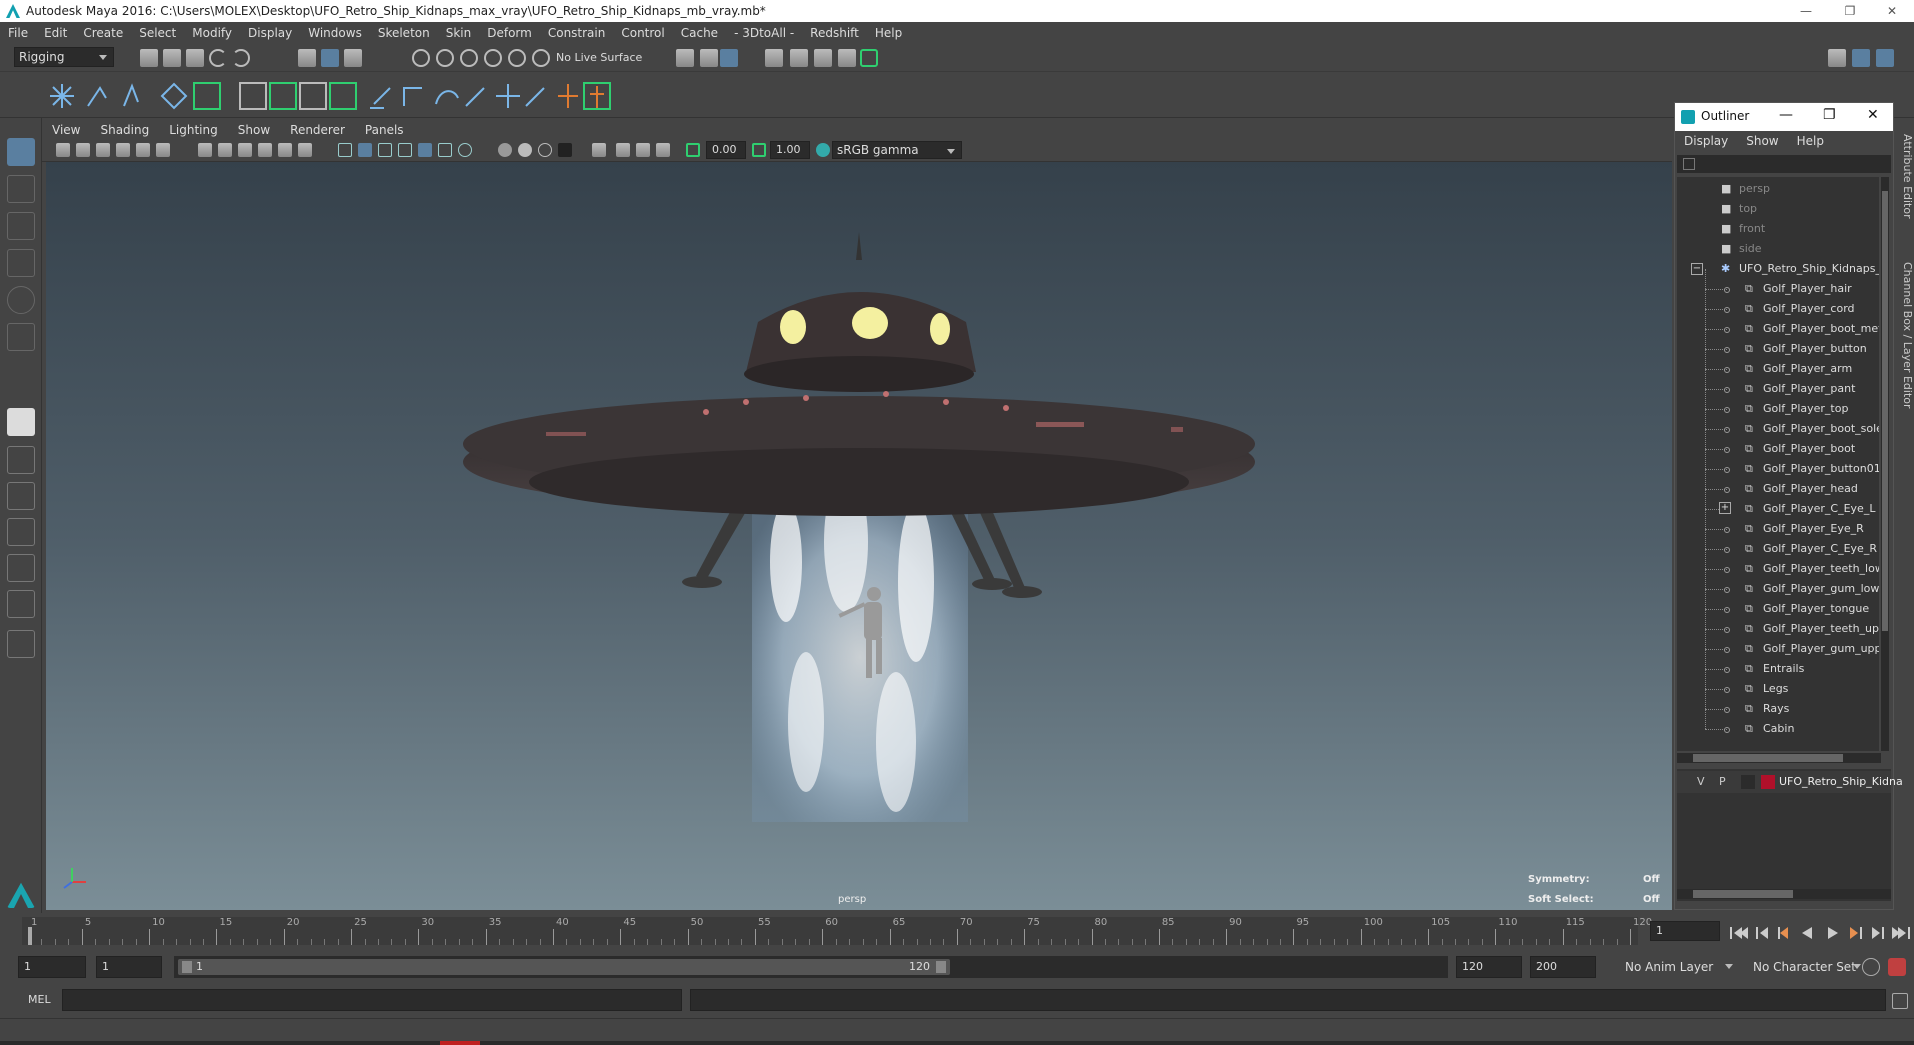  I want to click on select-hierarchy-icon, so click(307, 58).